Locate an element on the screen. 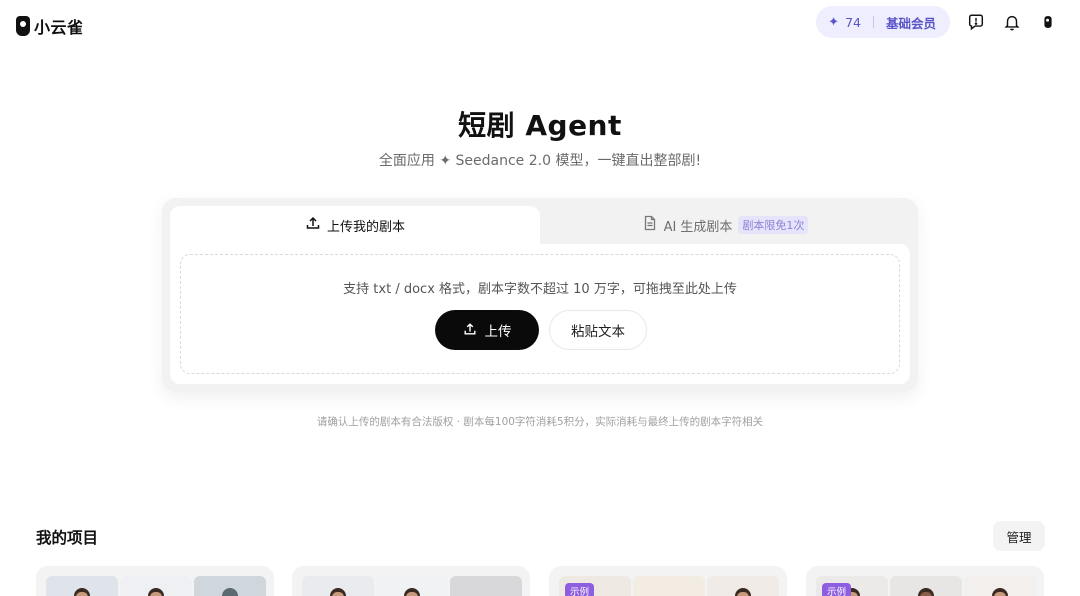 Image resolution: width=1080 pixels, height=596 pixels. bell-icon is located at coordinates (1012, 22).